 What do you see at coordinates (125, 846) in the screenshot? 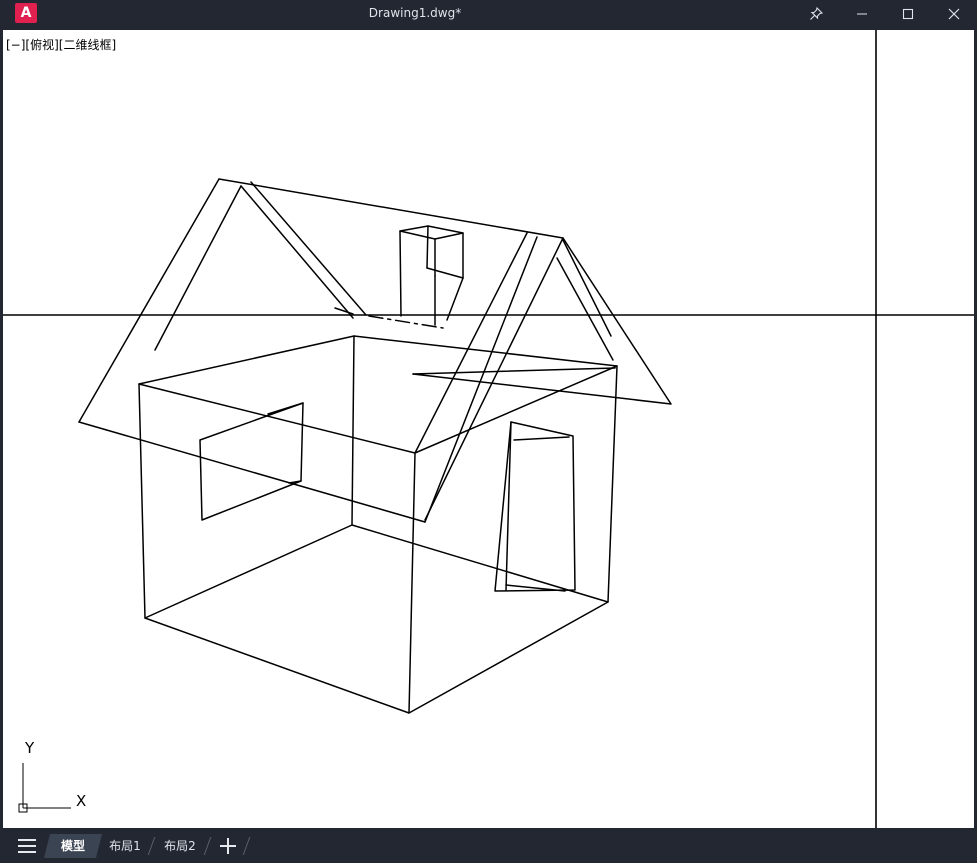
I see `tab-layout1: 布局1` at bounding box center [125, 846].